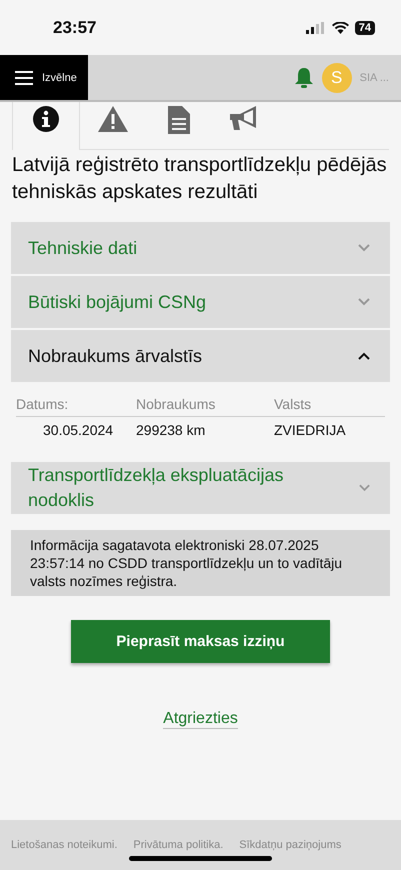 The width and height of the screenshot is (401, 870). What do you see at coordinates (200, 248) in the screenshot?
I see `accordion-header: Tehniskie dati` at bounding box center [200, 248].